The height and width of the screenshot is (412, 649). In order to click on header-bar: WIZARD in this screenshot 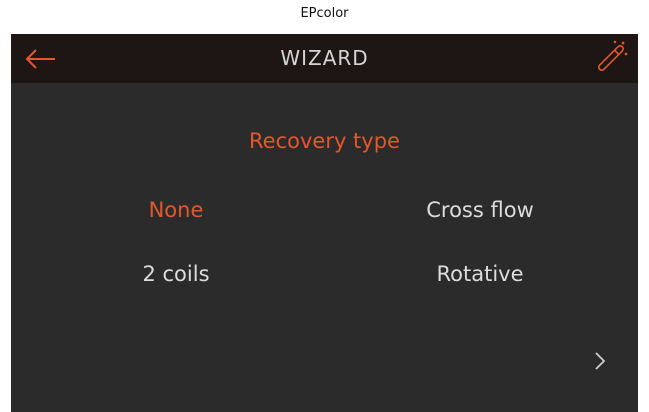, I will do `click(324, 58)`.